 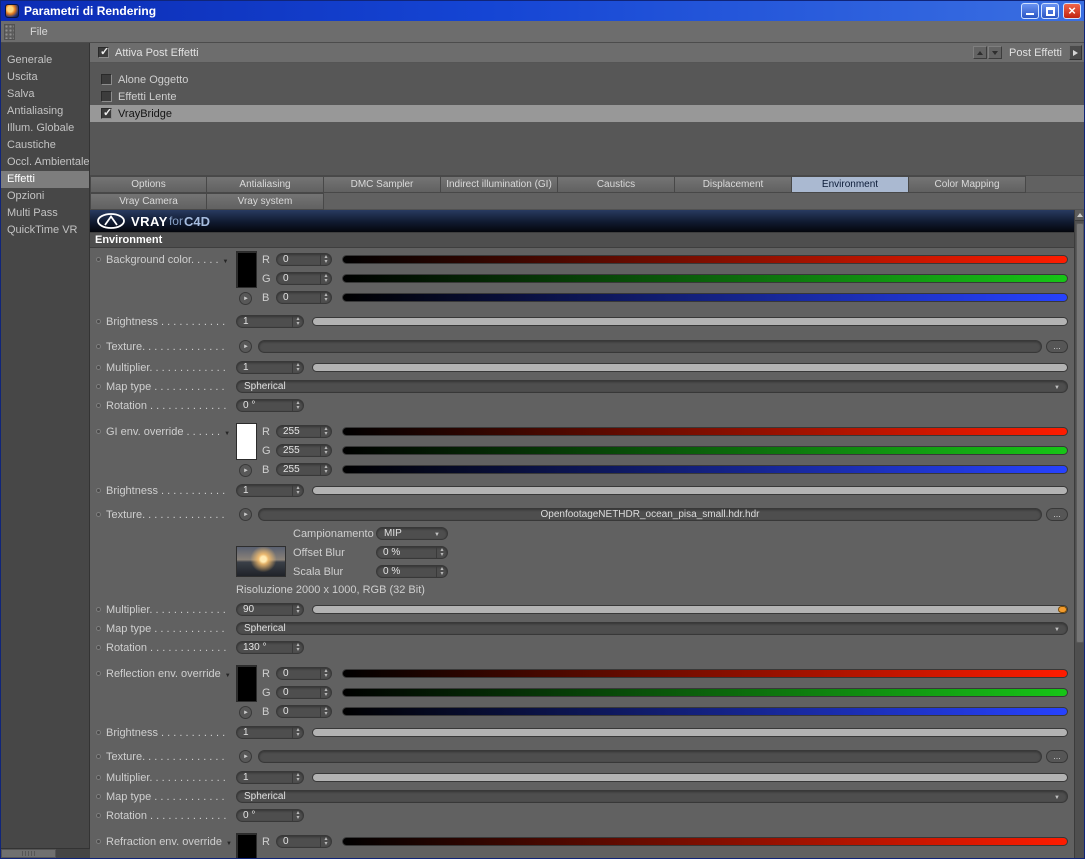 What do you see at coordinates (148, 201) in the screenshot?
I see `tab-vray-camera: Vray Camera` at bounding box center [148, 201].